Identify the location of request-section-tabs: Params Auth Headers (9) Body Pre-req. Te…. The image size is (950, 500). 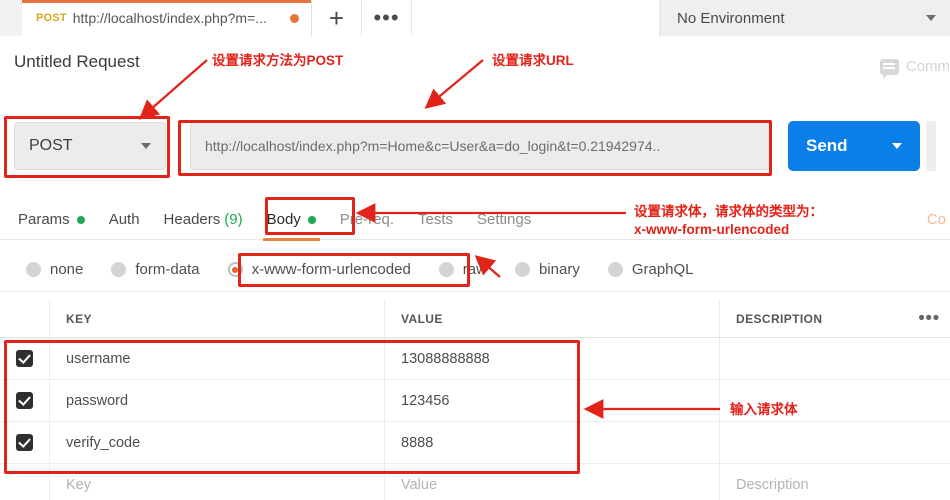
(475, 220).